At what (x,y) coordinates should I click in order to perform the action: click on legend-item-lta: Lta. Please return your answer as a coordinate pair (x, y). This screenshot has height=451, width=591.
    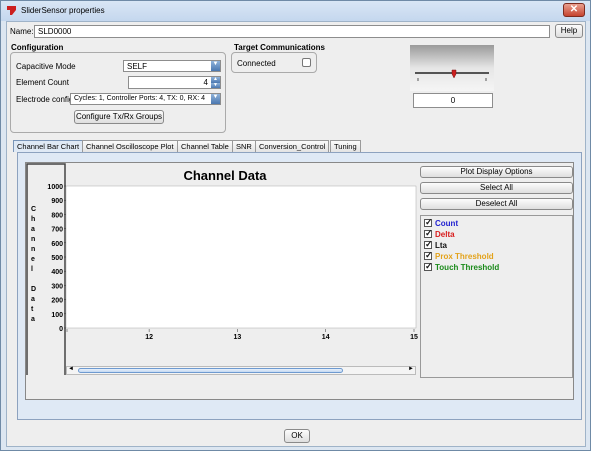
    Looking at the image, I should click on (435, 244).